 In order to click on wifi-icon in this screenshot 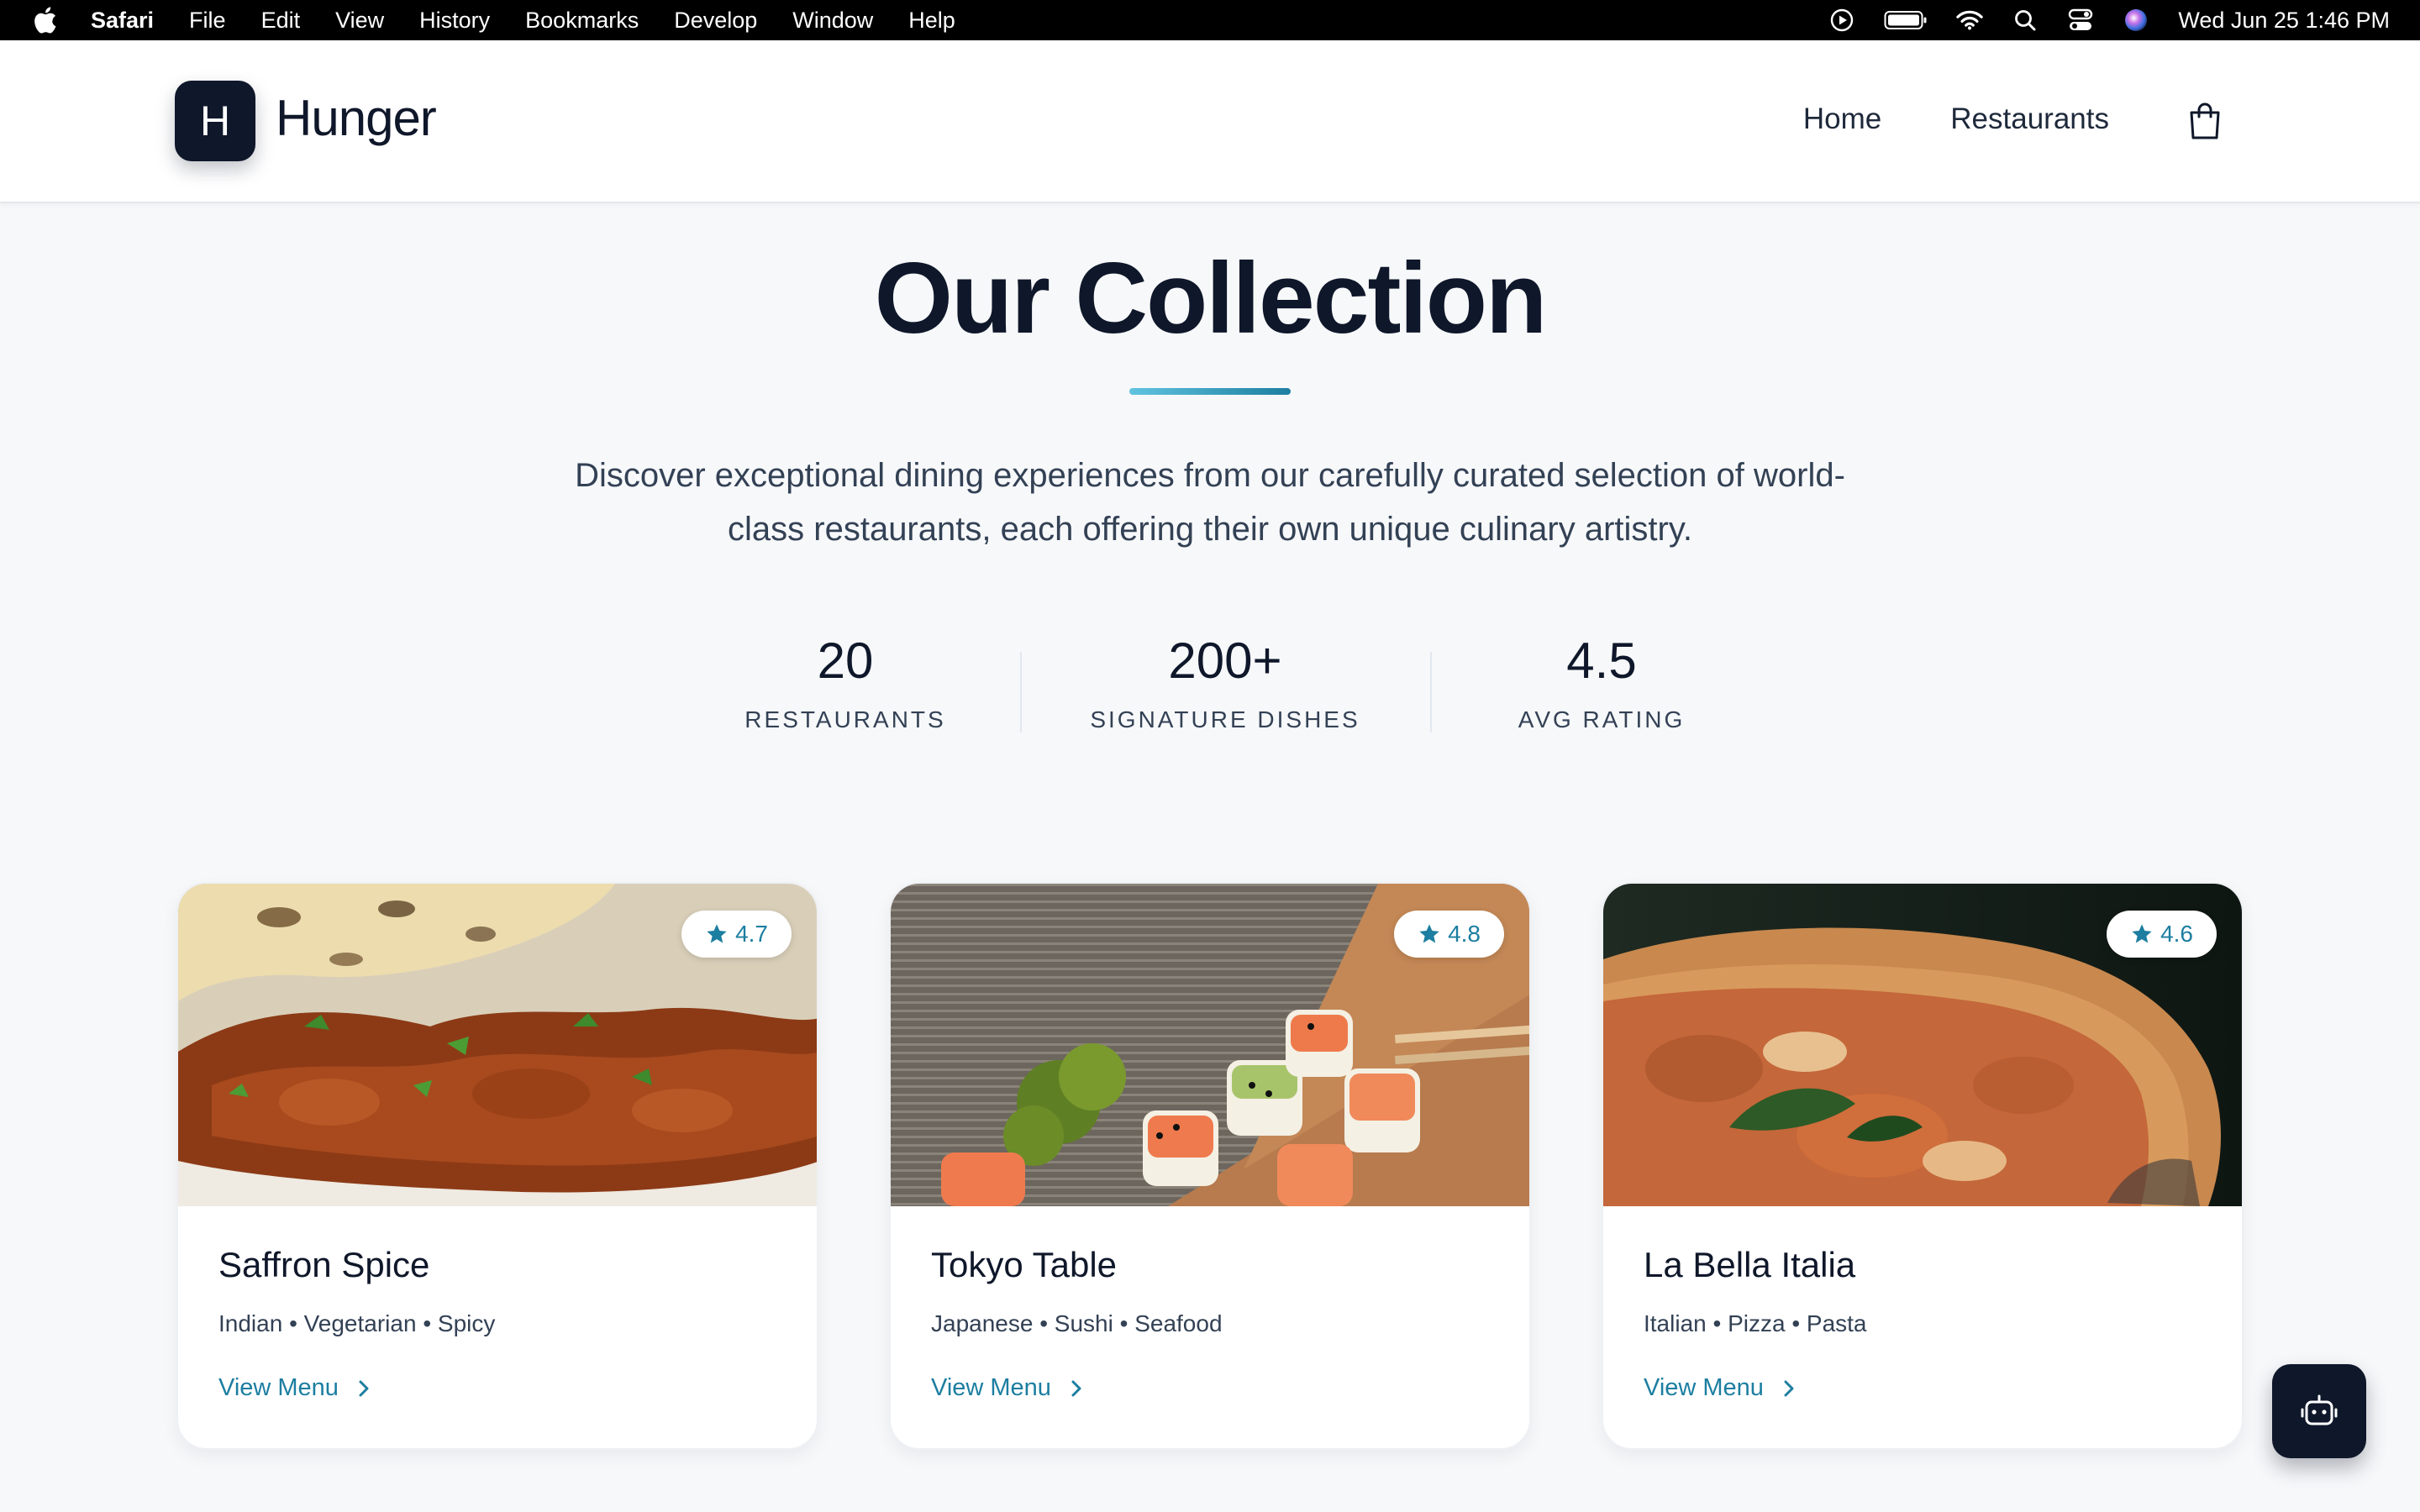, I will do `click(1970, 20)`.